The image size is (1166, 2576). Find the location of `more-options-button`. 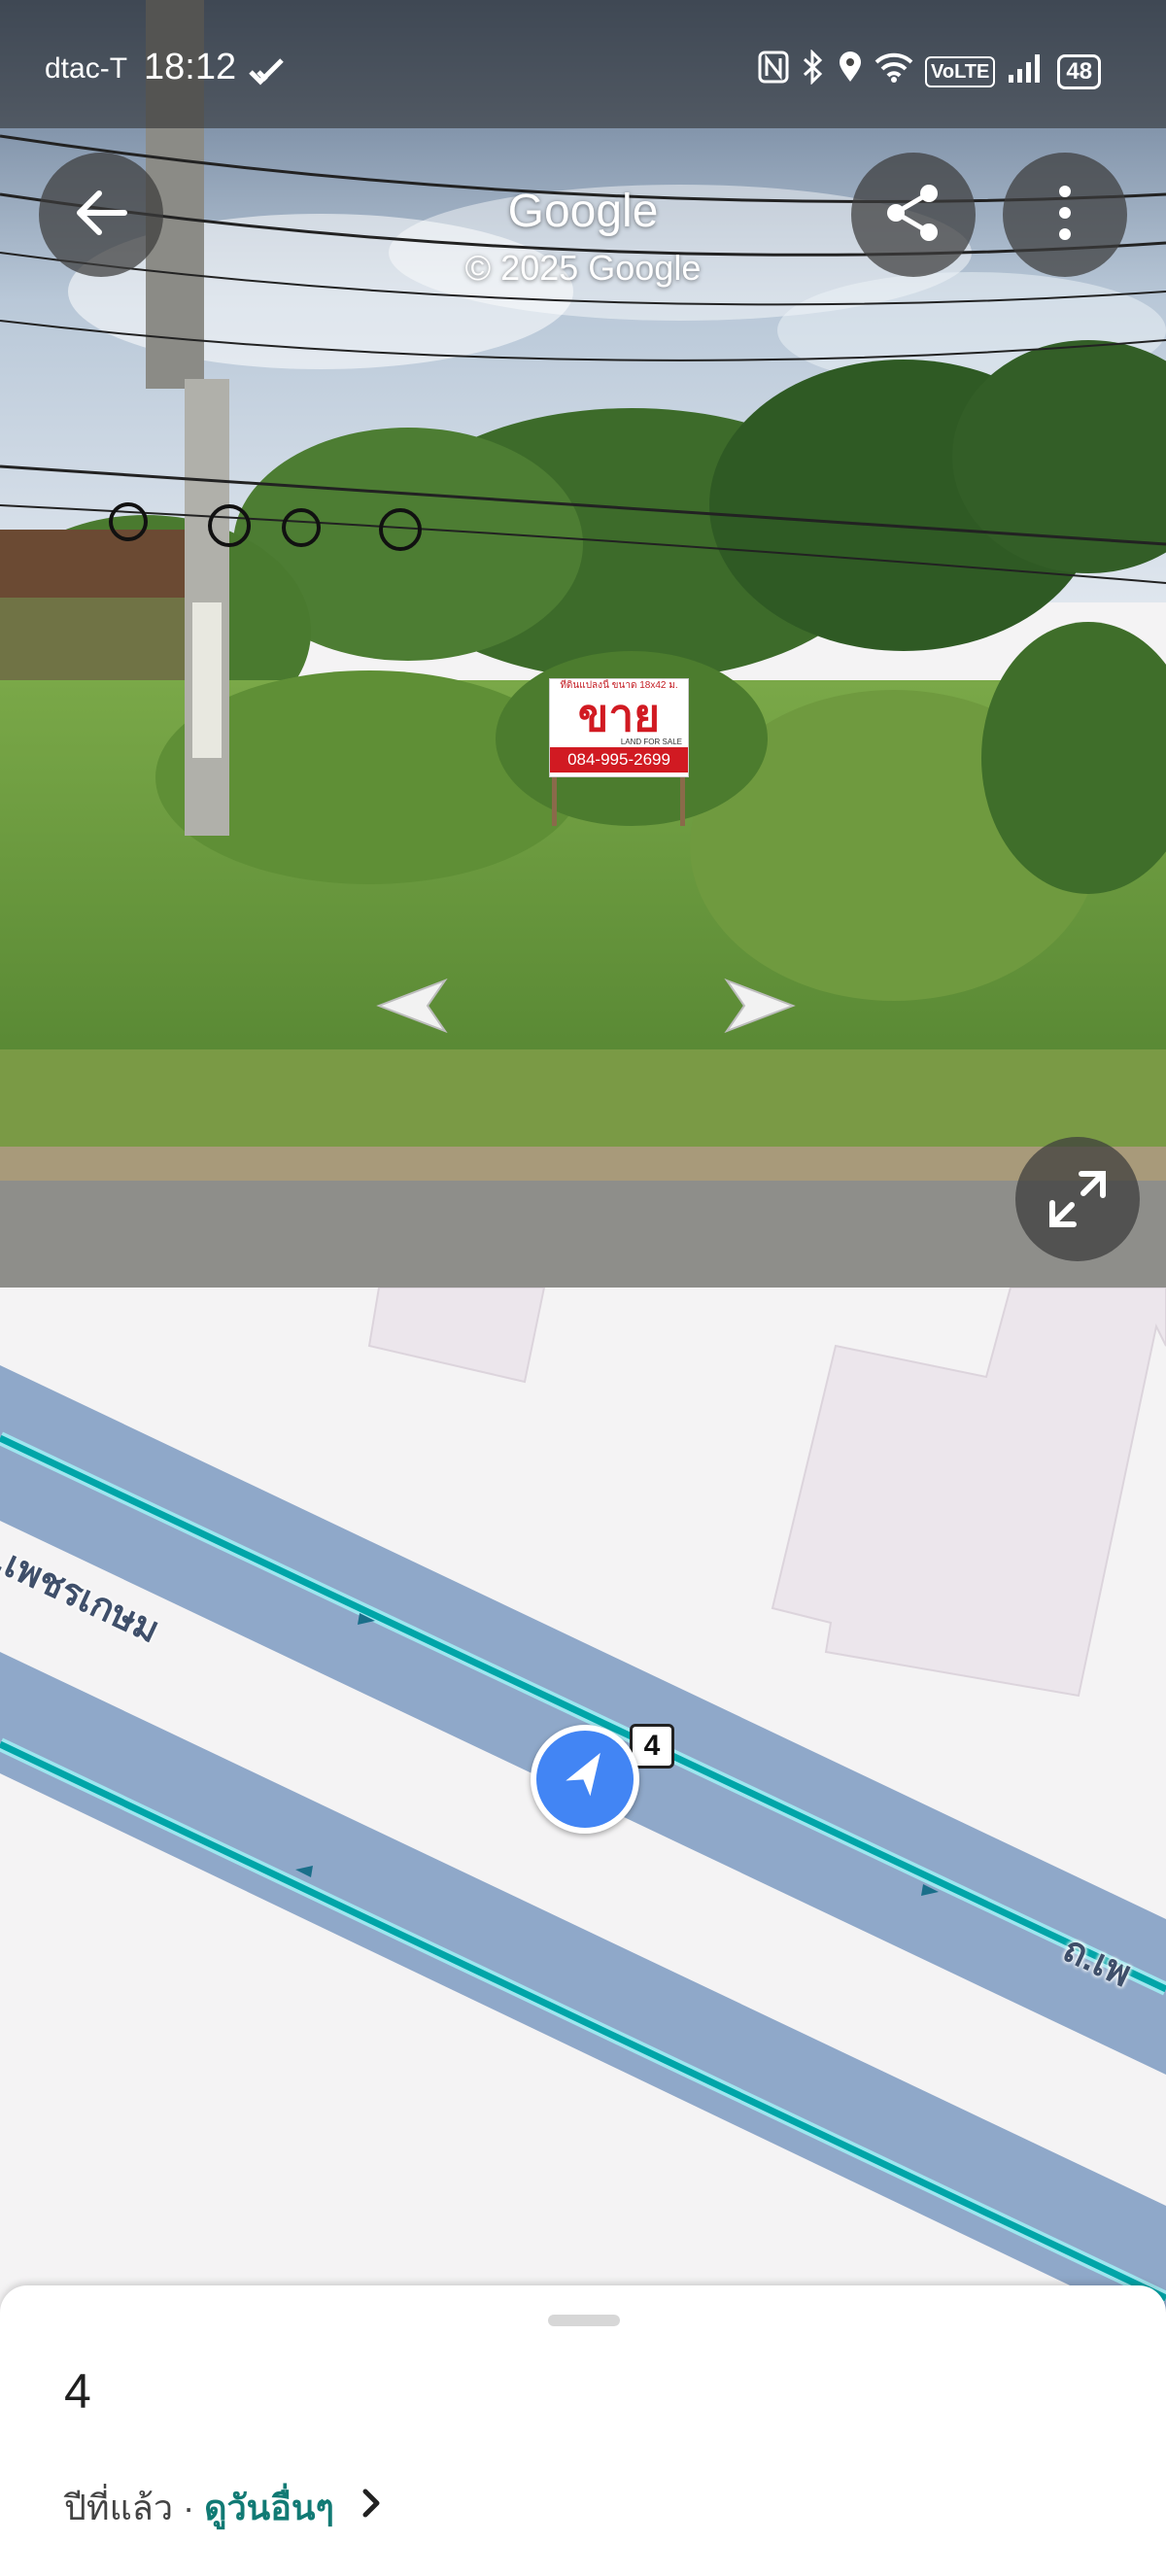

more-options-button is located at coordinates (1065, 215).